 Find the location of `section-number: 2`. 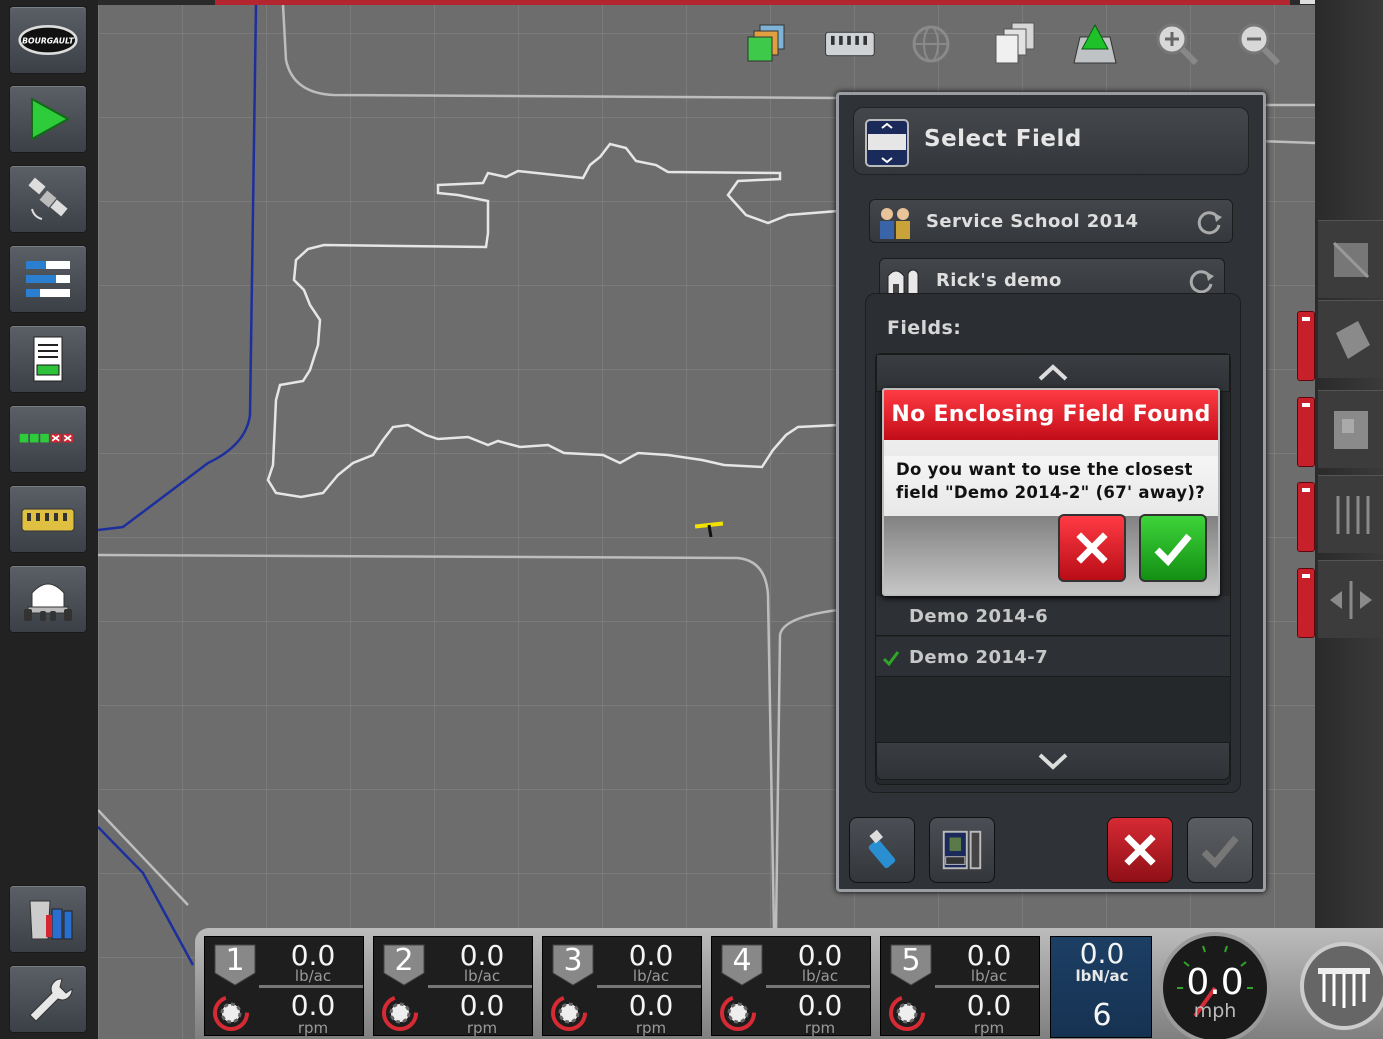

section-number: 2 is located at coordinates (404, 960).